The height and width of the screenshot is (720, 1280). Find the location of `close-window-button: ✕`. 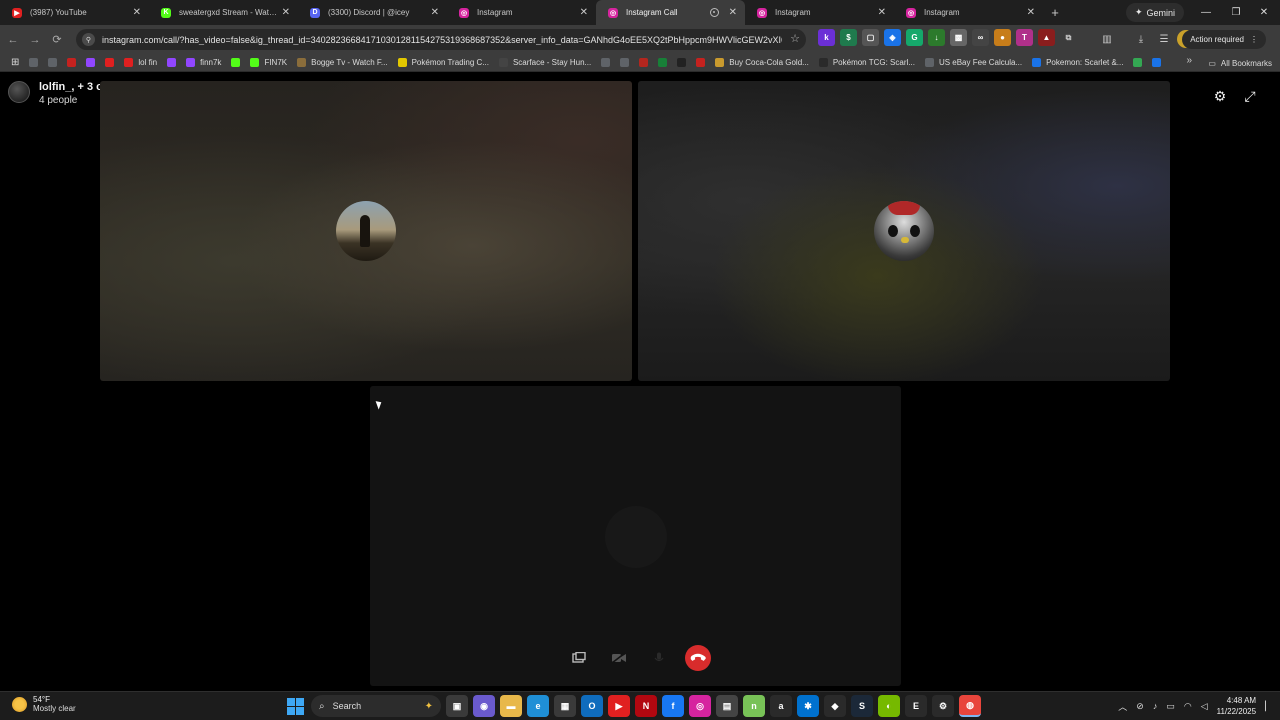

close-window-button: ✕ is located at coordinates (1264, 12).